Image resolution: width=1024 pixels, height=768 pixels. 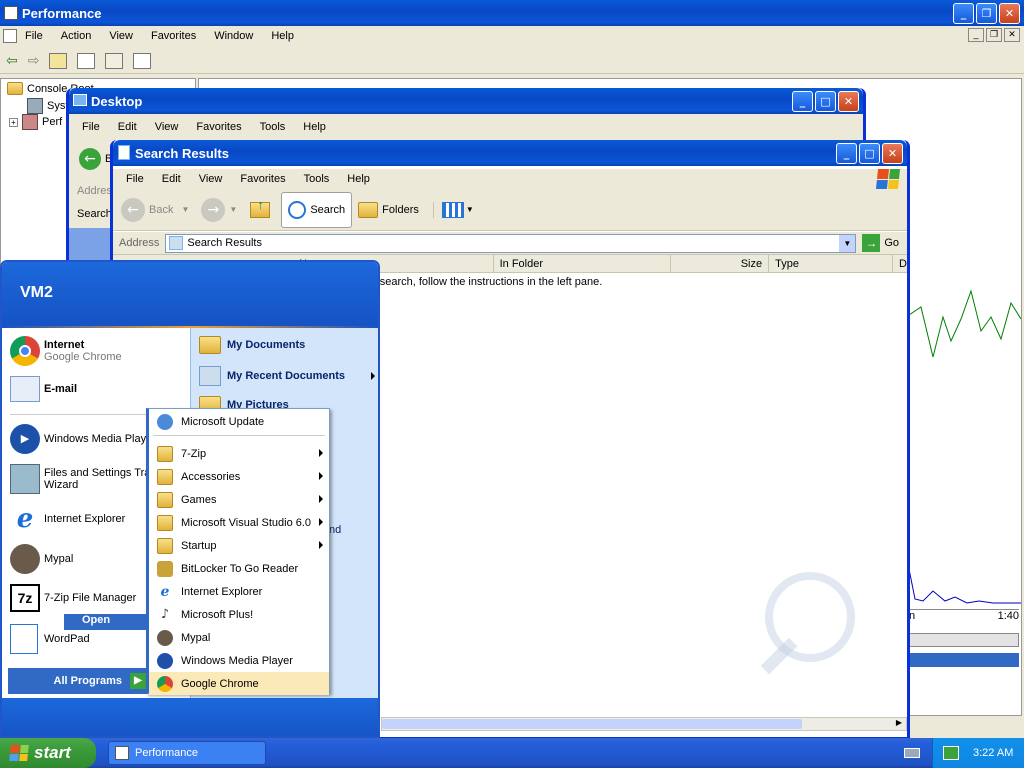 What do you see at coordinates (239, 476) in the screenshot?
I see `program-accessories: Accessories` at bounding box center [239, 476].